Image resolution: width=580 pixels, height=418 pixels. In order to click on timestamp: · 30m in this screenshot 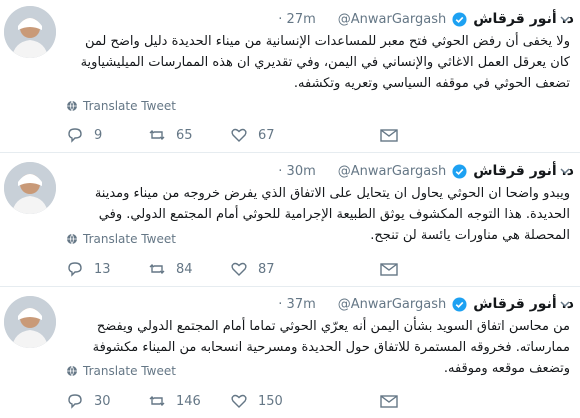, I will do `click(296, 171)`.